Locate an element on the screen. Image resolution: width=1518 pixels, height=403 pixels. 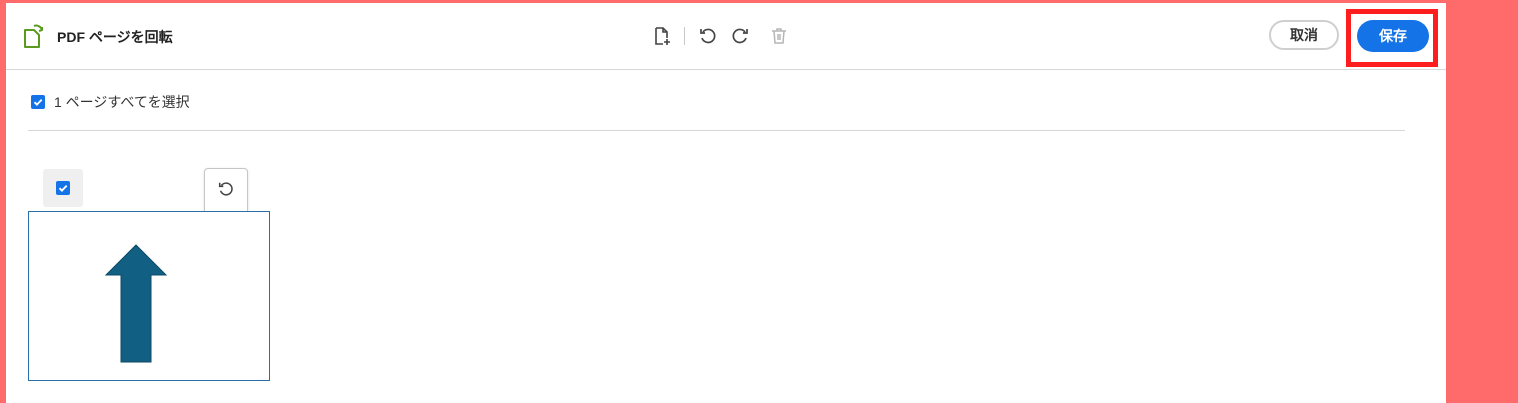
page-rotate-left-button is located at coordinates (226, 189).